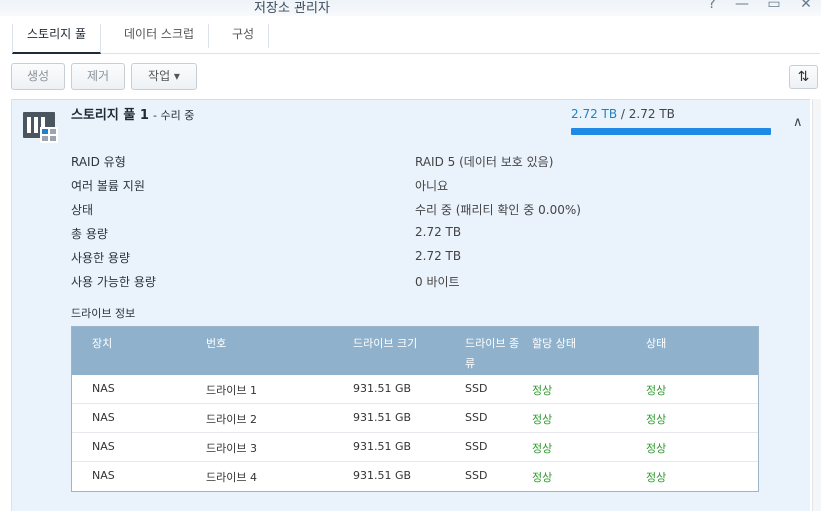 This screenshot has height=511, width=821. What do you see at coordinates (40, 127) in the screenshot?
I see `storage-pool-icon` at bounding box center [40, 127].